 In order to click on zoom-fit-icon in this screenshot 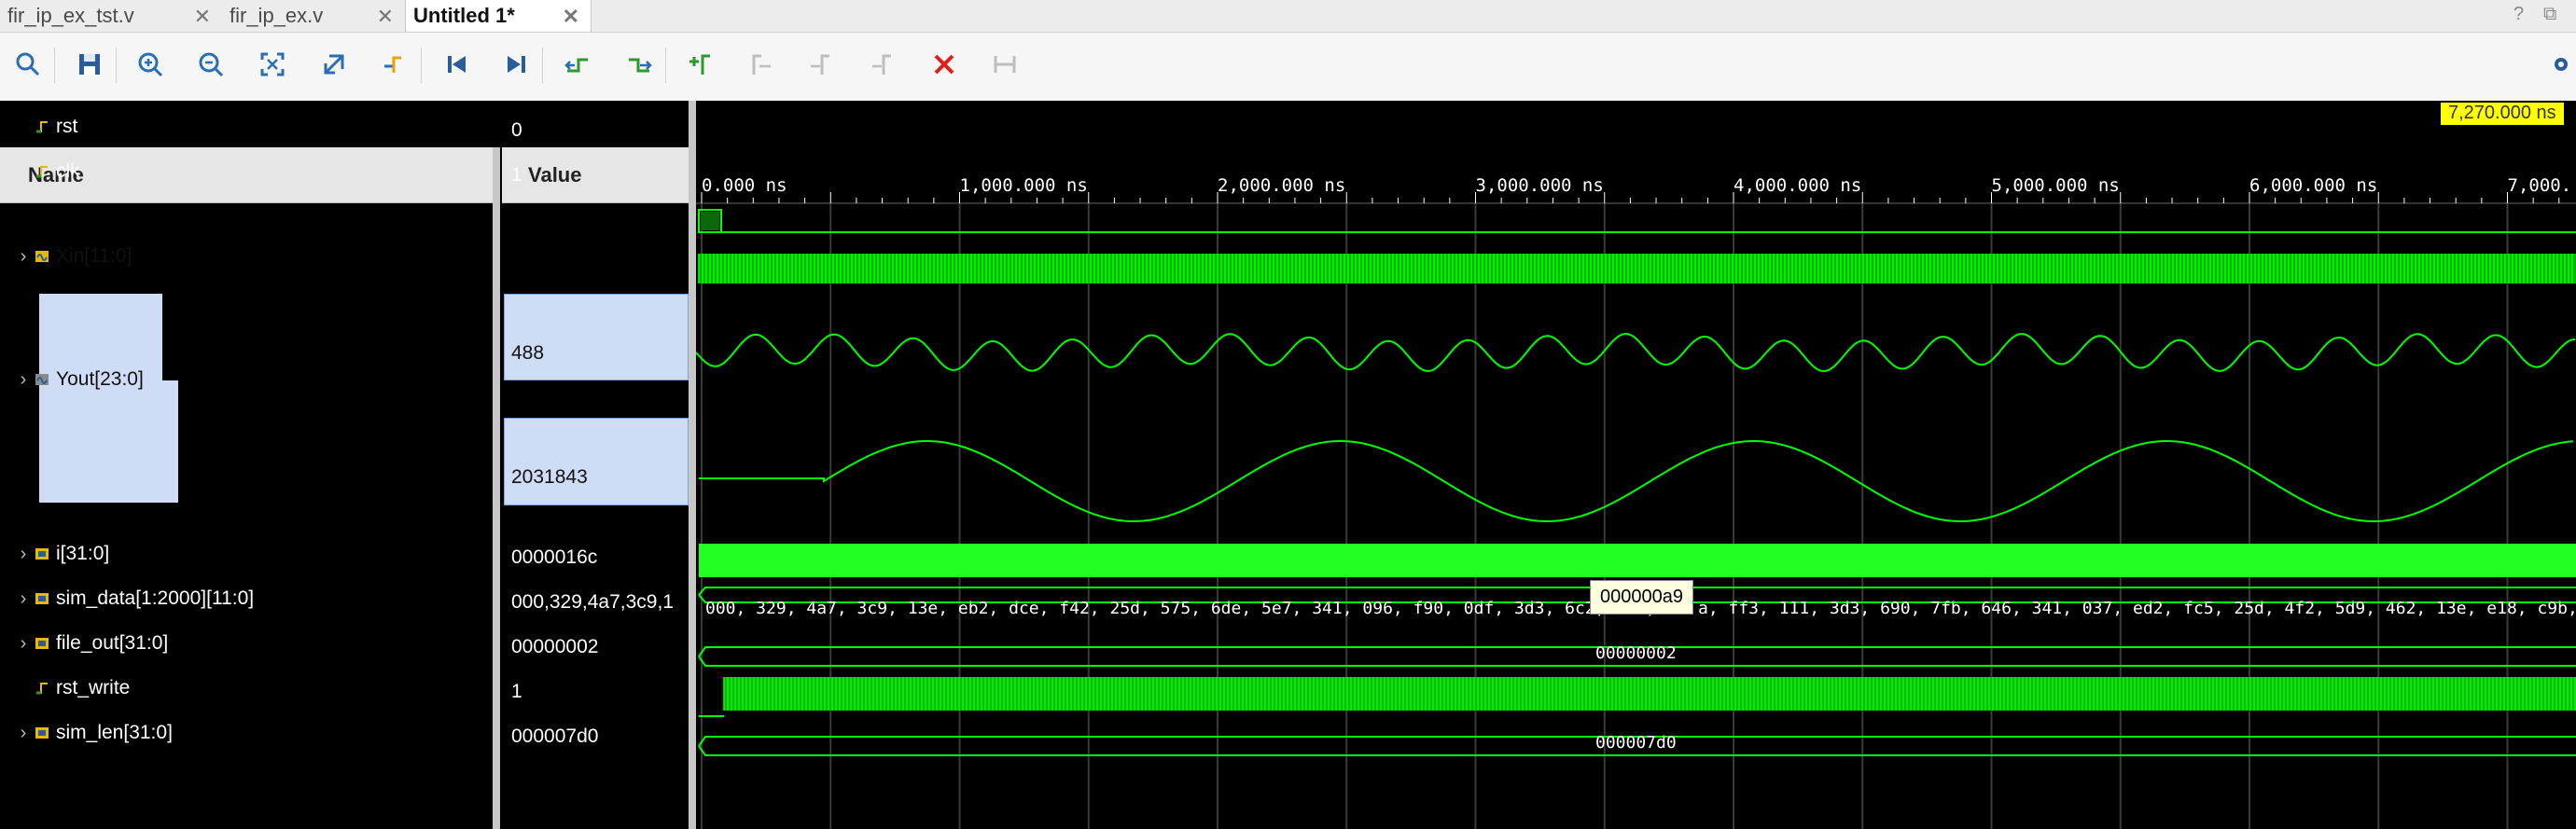, I will do `click(272, 64)`.